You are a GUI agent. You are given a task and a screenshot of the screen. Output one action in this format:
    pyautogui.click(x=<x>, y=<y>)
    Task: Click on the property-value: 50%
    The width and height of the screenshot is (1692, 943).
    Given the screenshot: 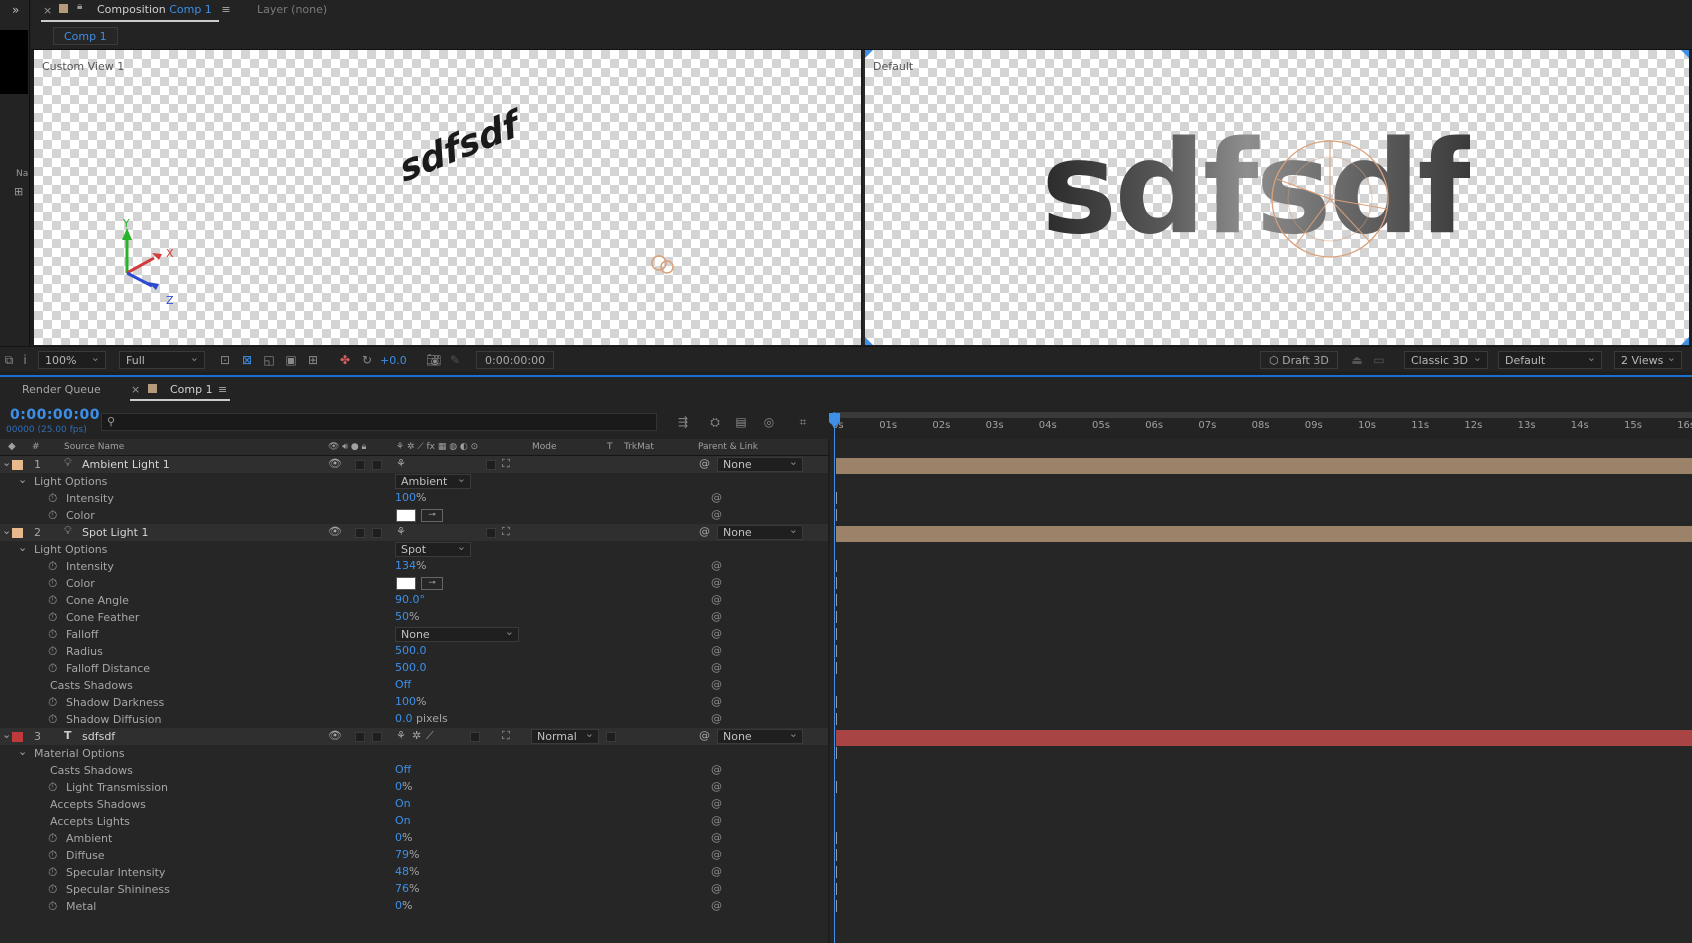 What is the action you would take?
    pyautogui.click(x=407, y=616)
    